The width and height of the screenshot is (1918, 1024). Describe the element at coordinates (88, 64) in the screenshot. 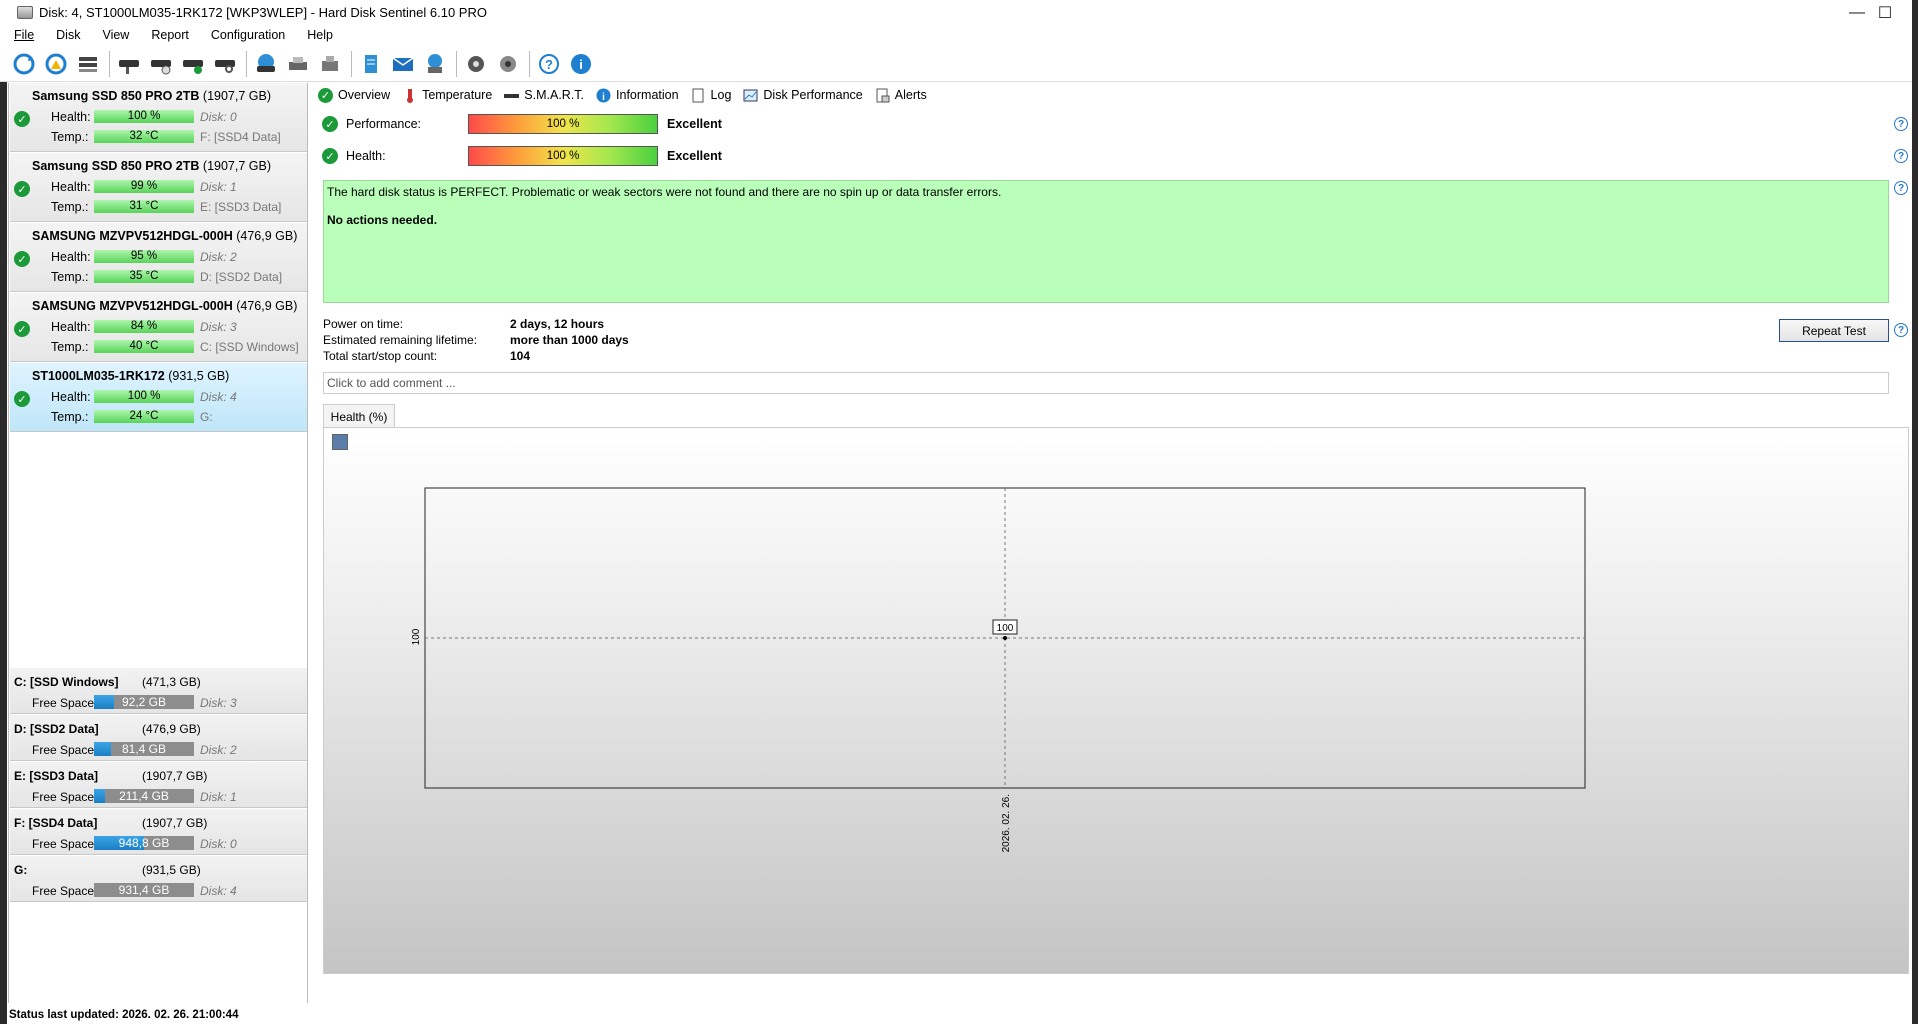

I see `drive-list-icon` at that location.